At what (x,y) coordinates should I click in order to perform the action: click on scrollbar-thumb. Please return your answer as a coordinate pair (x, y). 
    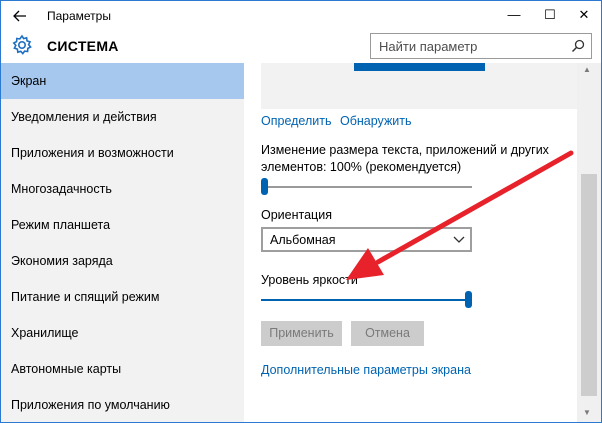
    Looking at the image, I should click on (589, 285).